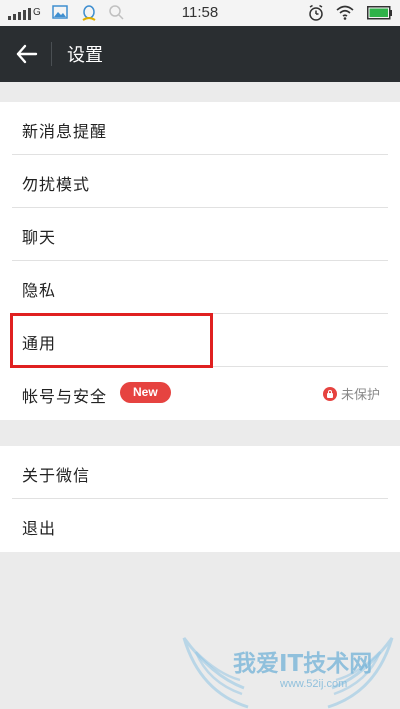  Describe the element at coordinates (200, 393) in the screenshot. I see `settings-item-account-security: 帐号与安全 New 未保护` at that location.